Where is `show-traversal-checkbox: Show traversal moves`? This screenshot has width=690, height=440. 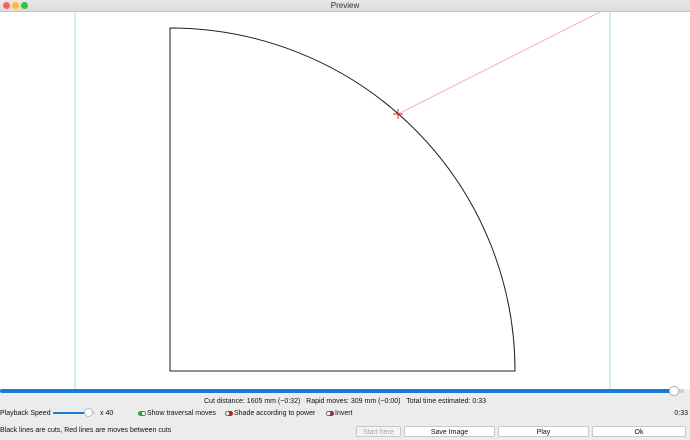 show-traversal-checkbox: Show traversal moves is located at coordinates (177, 413).